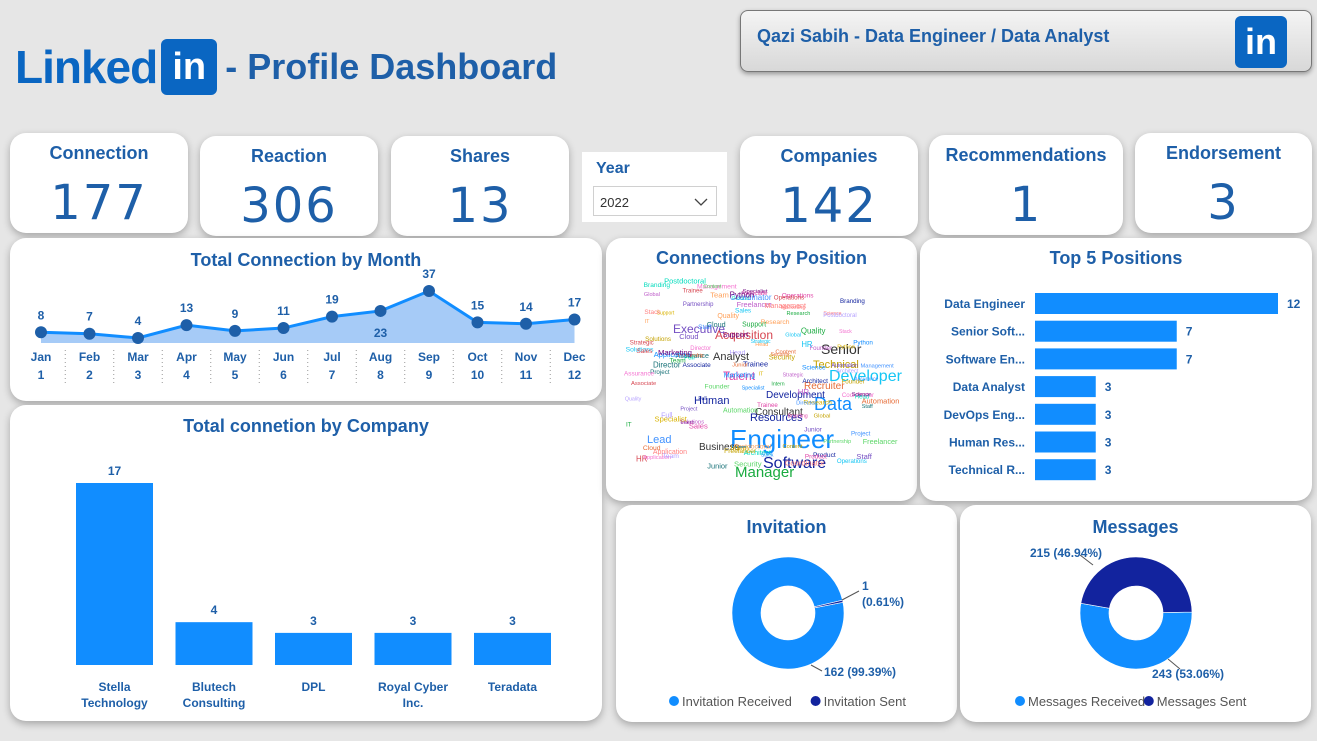  Describe the element at coordinates (89, 375) in the screenshot. I see `month-number-label: 2` at that location.